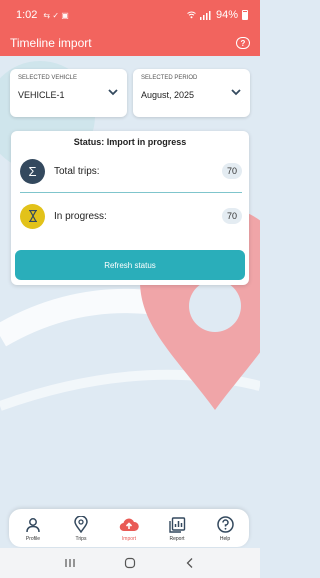 The height and width of the screenshot is (578, 320). I want to click on battery-percent: 94%, so click(226, 15).